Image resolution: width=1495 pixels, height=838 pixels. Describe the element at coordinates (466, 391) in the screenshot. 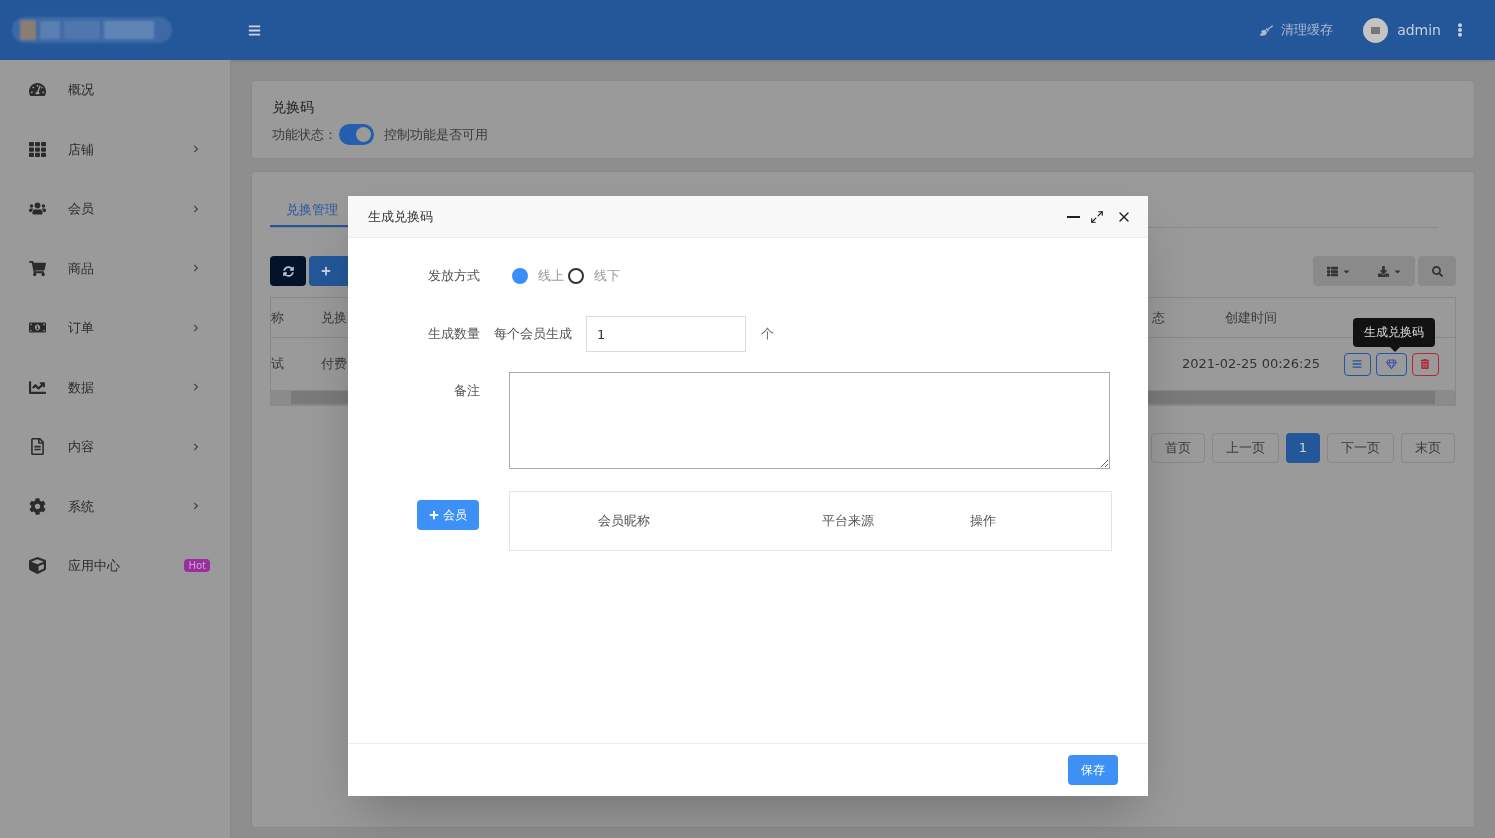

I see `field-label: 备注` at that location.